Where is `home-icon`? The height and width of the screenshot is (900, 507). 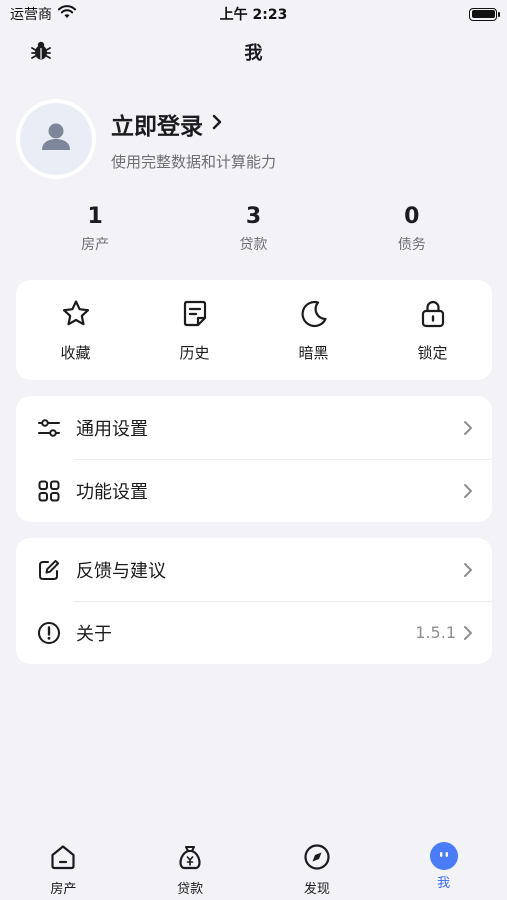 home-icon is located at coordinates (63, 859).